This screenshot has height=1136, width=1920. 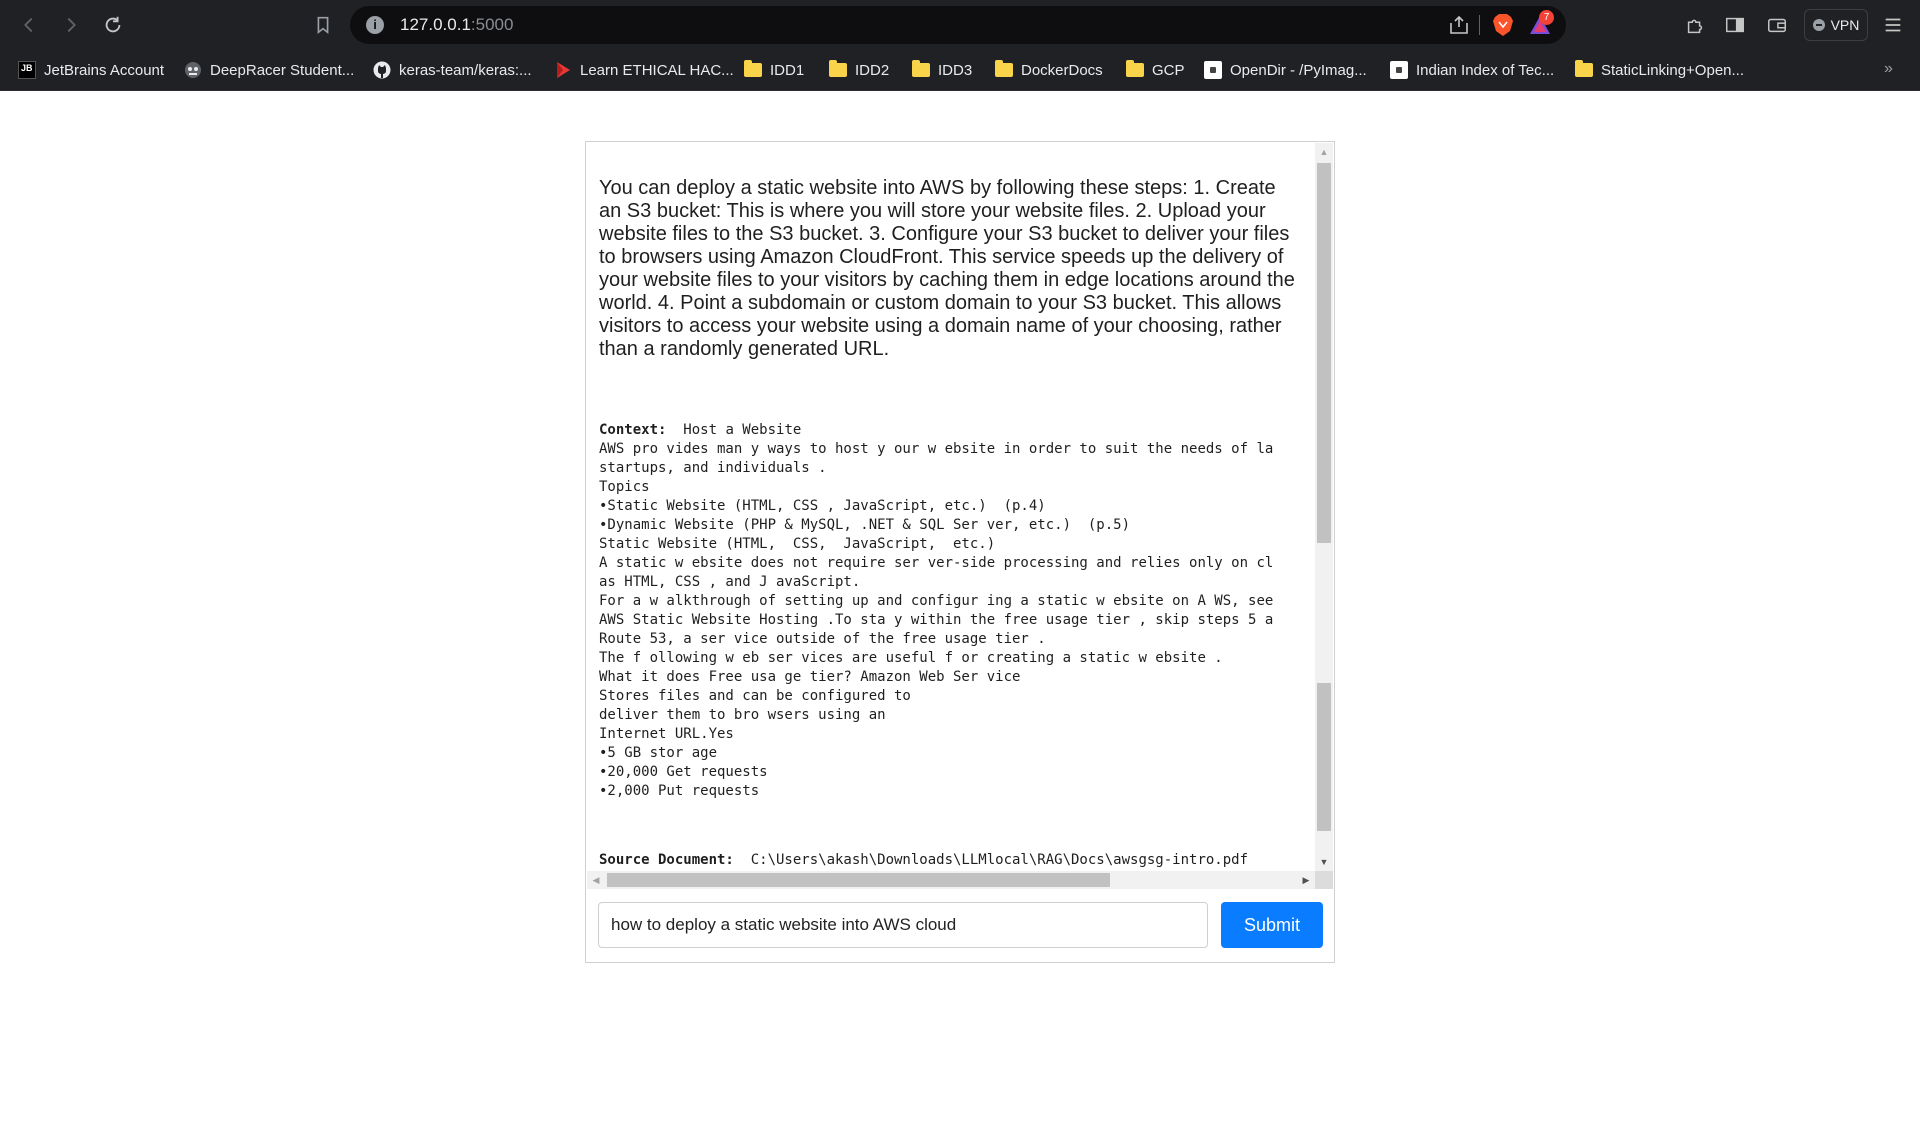 I want to click on url-text: 127.0.0.1:5000, so click(x=456, y=25).